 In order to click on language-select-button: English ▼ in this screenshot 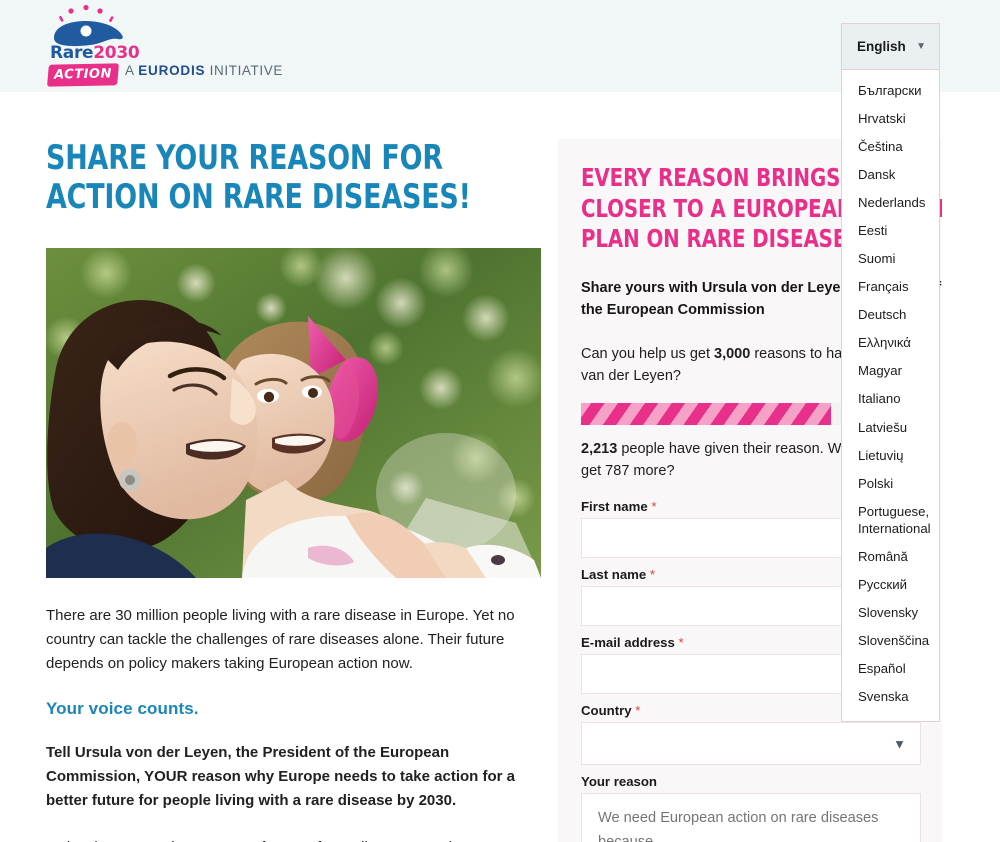, I will do `click(890, 46)`.